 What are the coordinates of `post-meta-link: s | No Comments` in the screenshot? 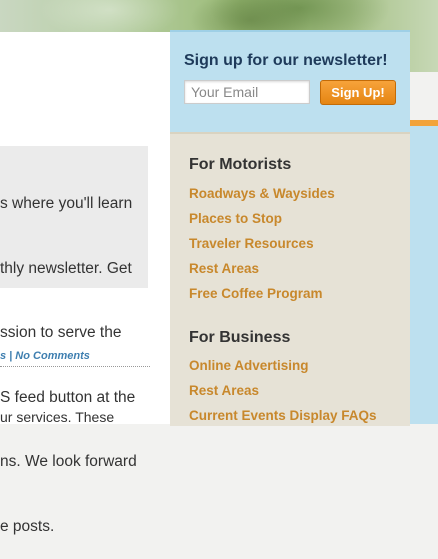 It's located at (75, 356).